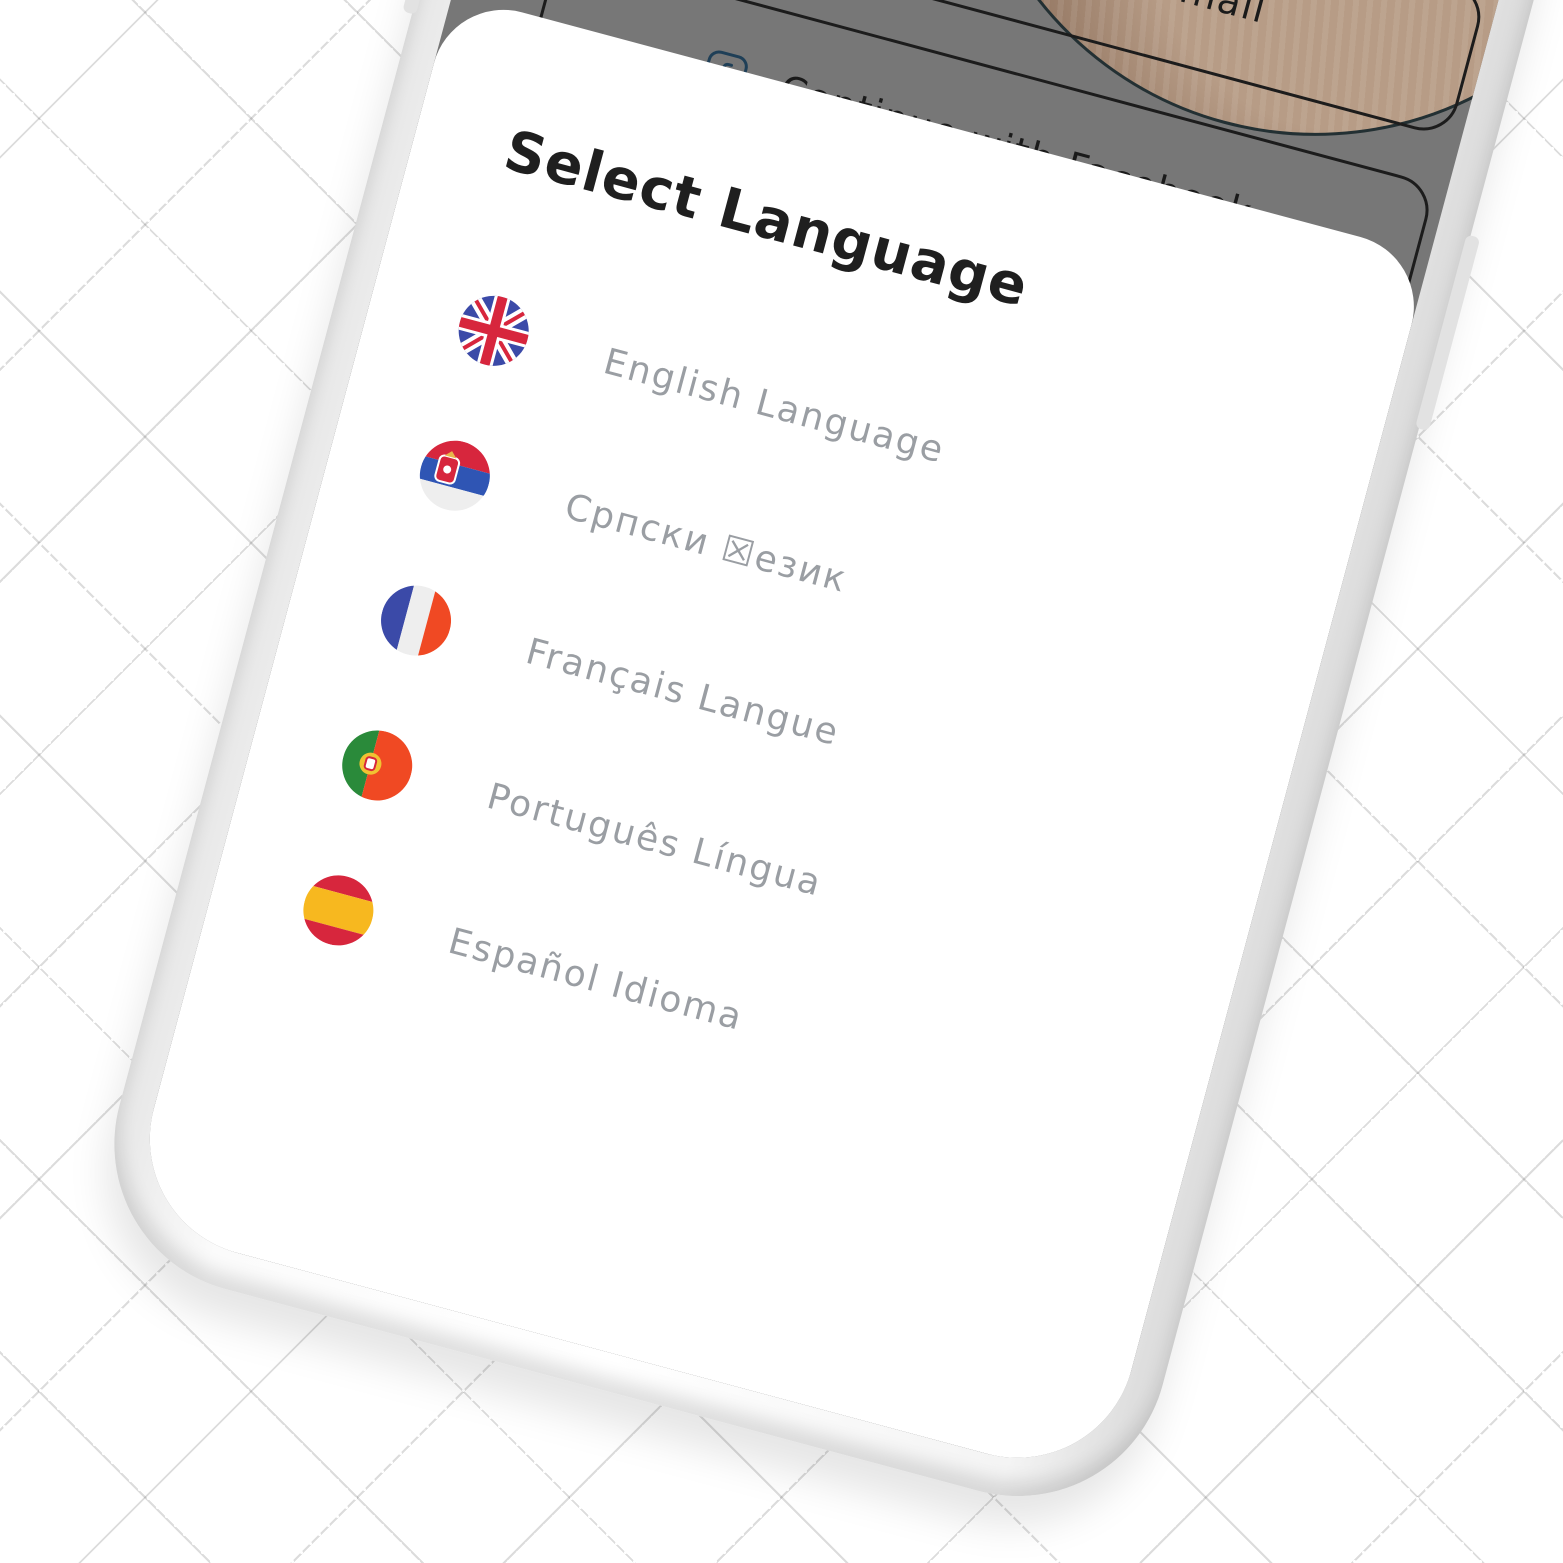  Describe the element at coordinates (706, 543) in the screenshot. I see `language-label: Српски ☒език` at that location.